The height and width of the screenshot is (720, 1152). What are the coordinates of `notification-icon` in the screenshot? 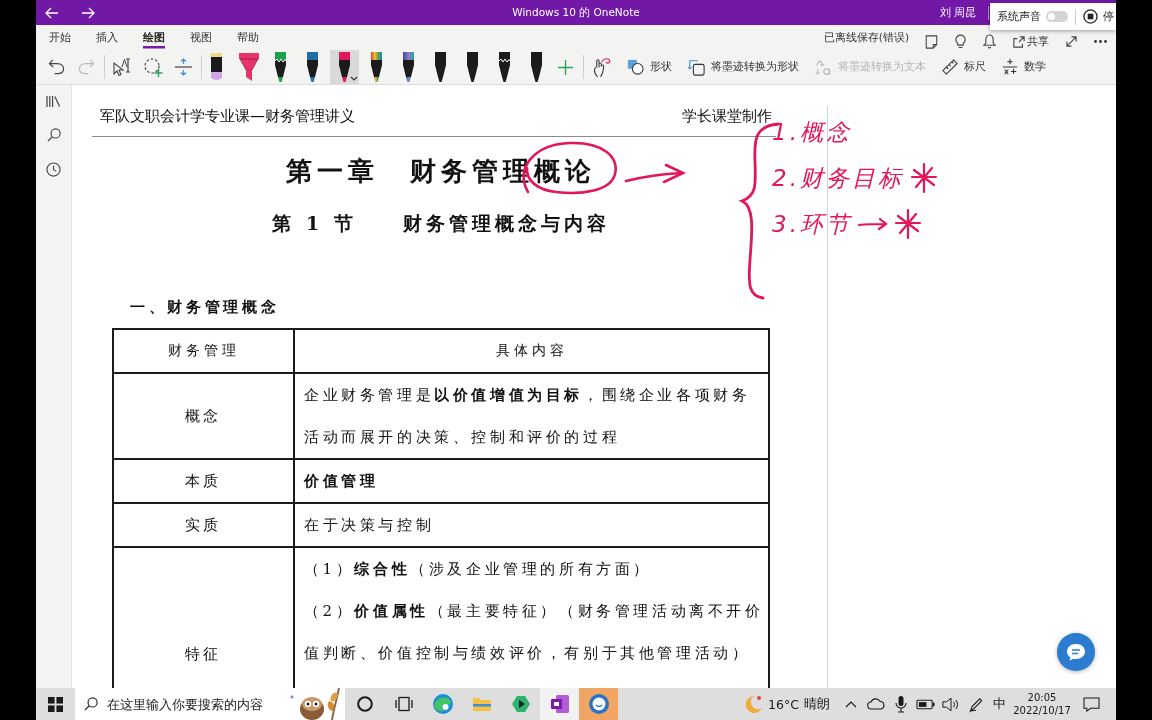 It's located at (1091, 704).